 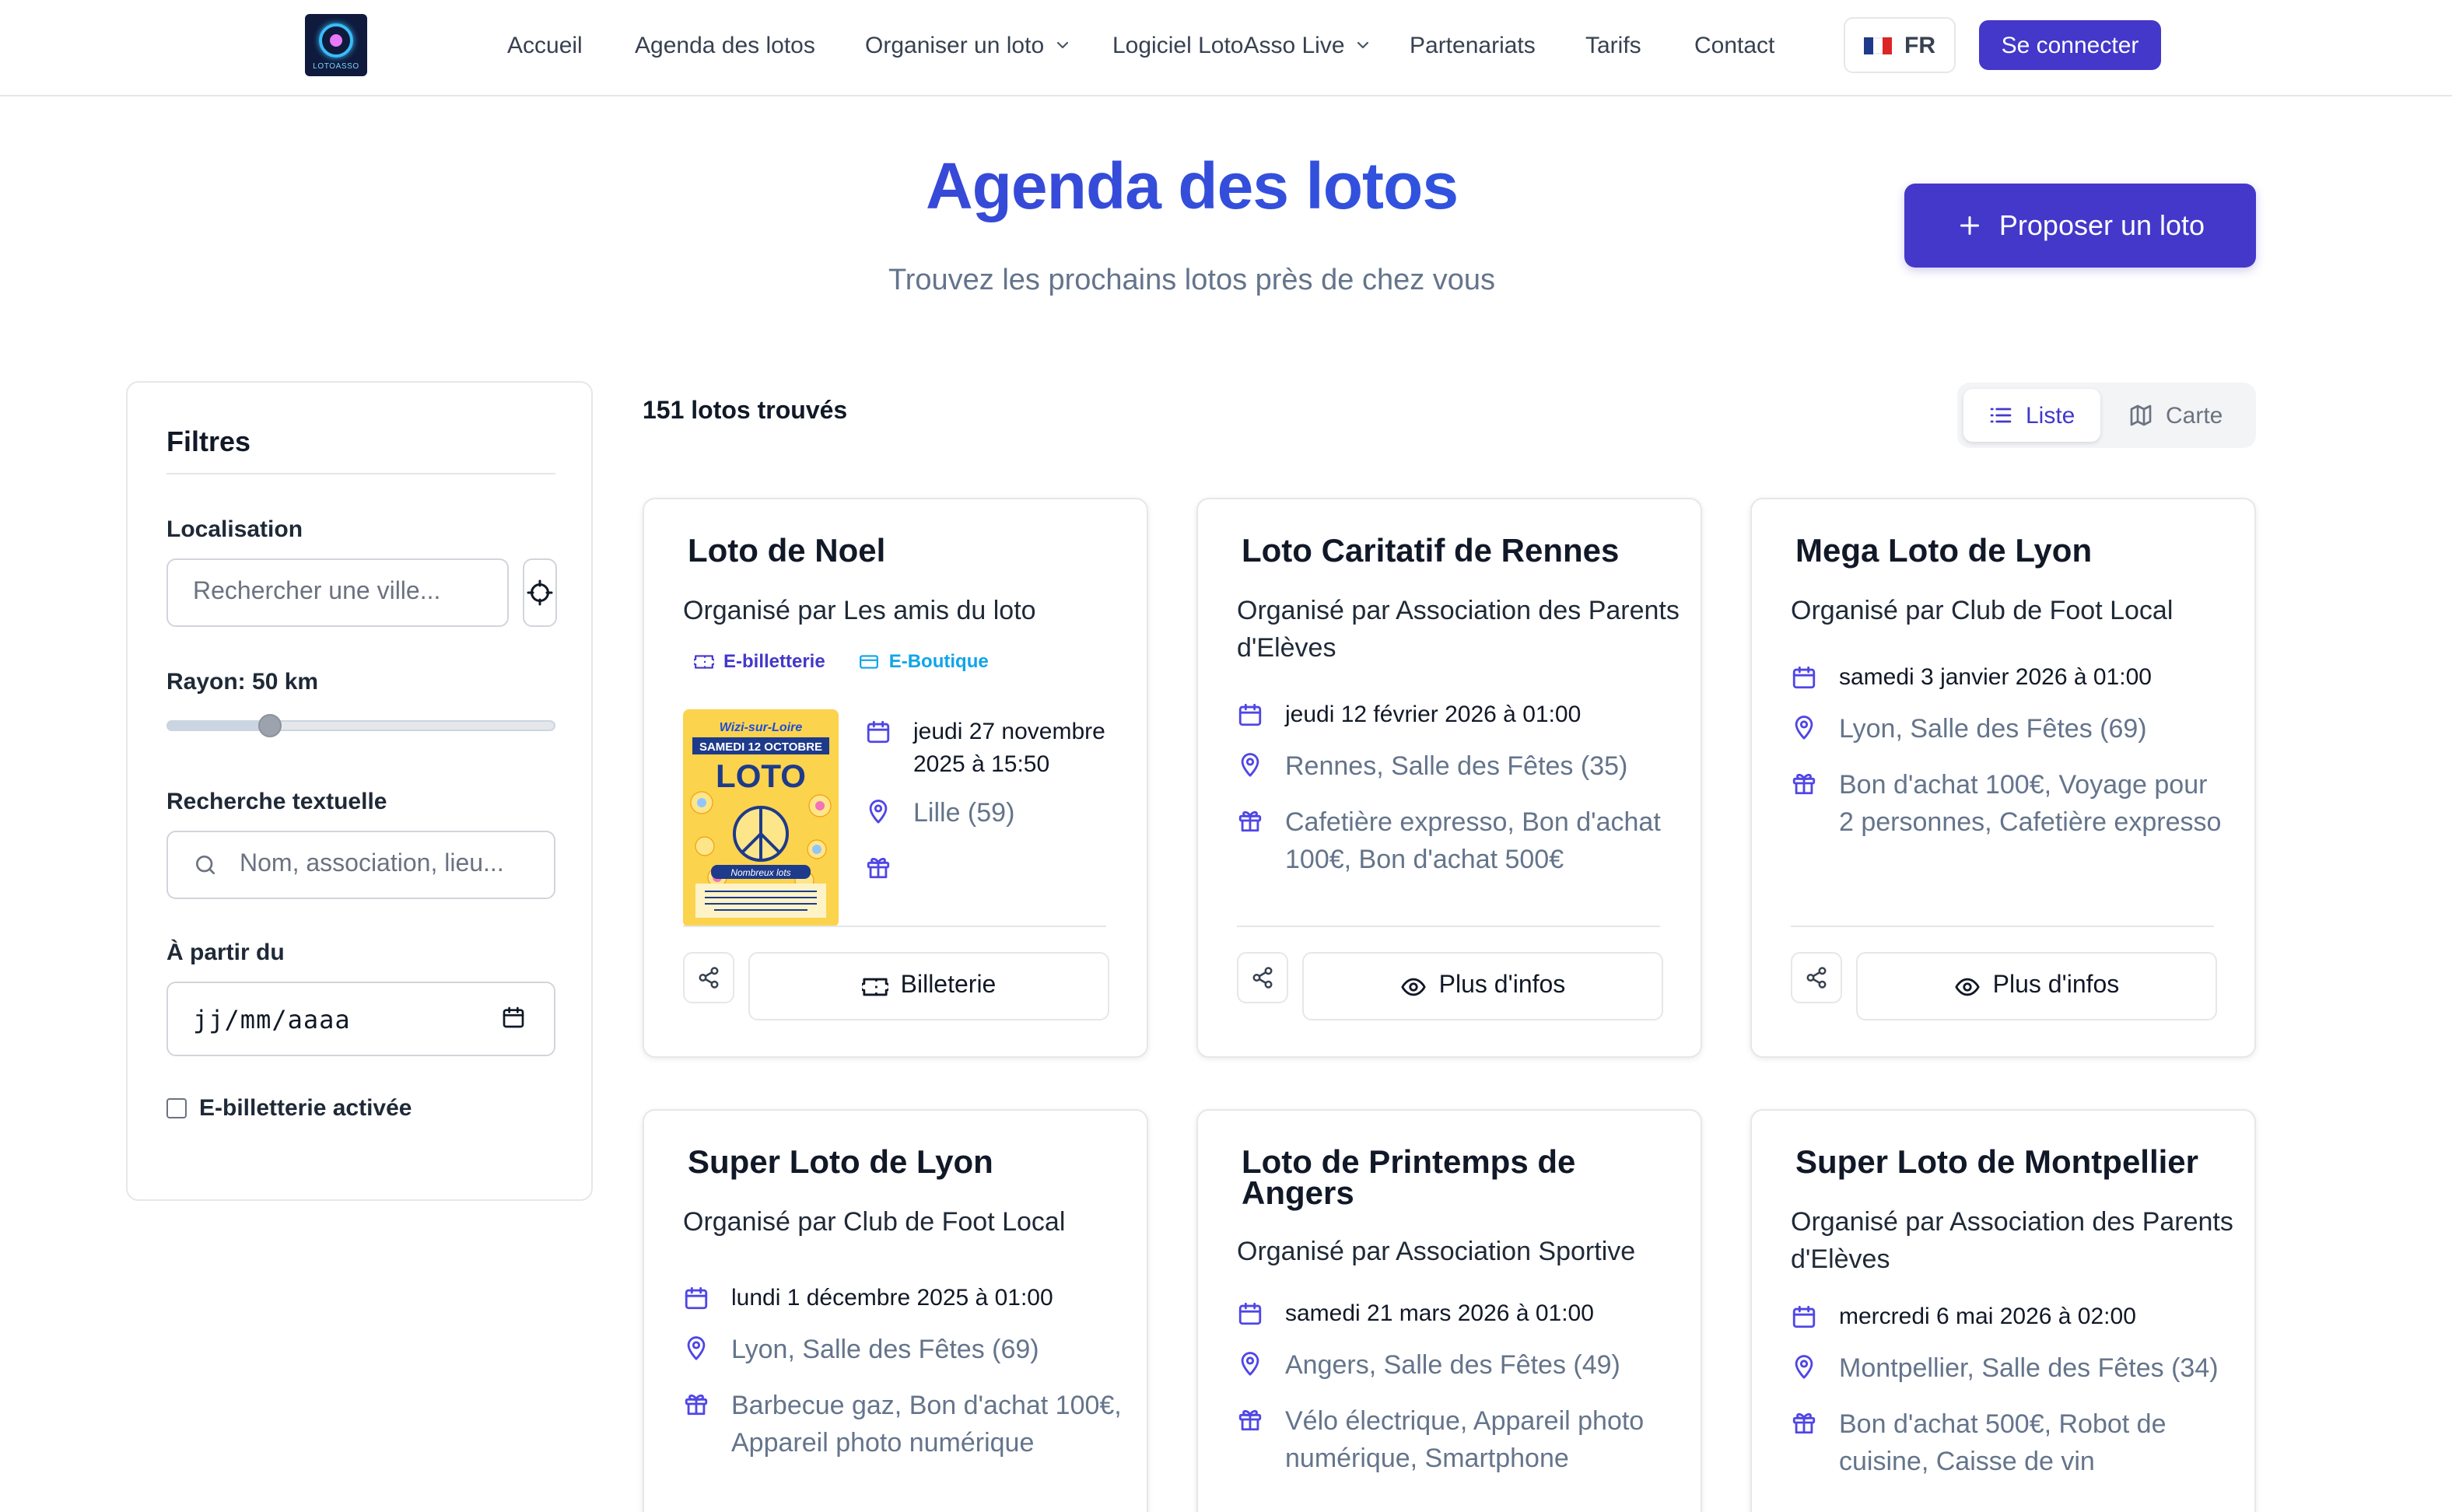 I want to click on card-date-row: lundi 1 décembre 2025 à 01:00, so click(x=868, y=1298).